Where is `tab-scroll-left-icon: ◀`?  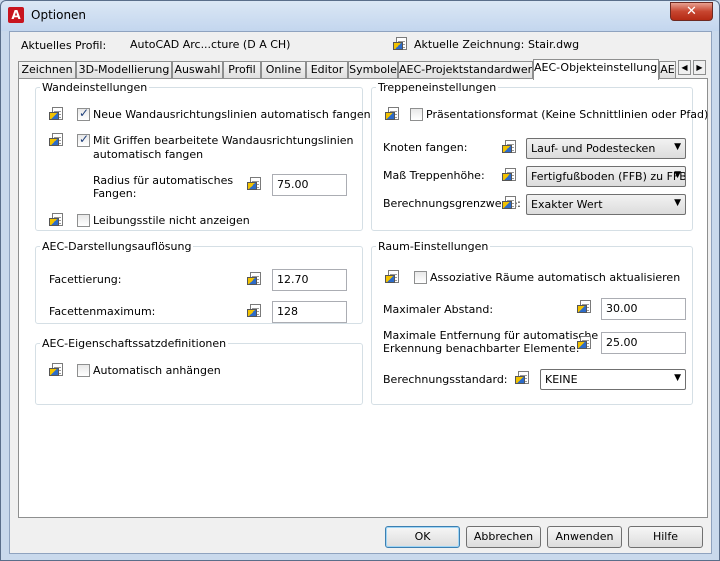 tab-scroll-left-icon: ◀ is located at coordinates (684, 67).